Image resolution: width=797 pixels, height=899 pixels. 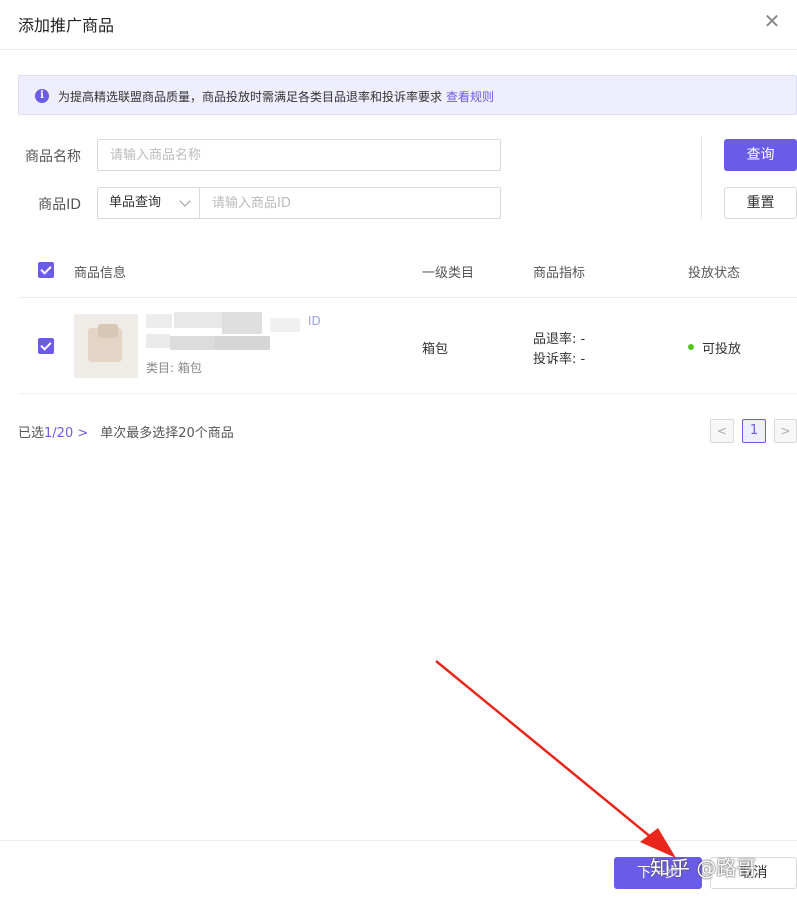 I want to click on cell-status: 可投放, so click(x=722, y=349).